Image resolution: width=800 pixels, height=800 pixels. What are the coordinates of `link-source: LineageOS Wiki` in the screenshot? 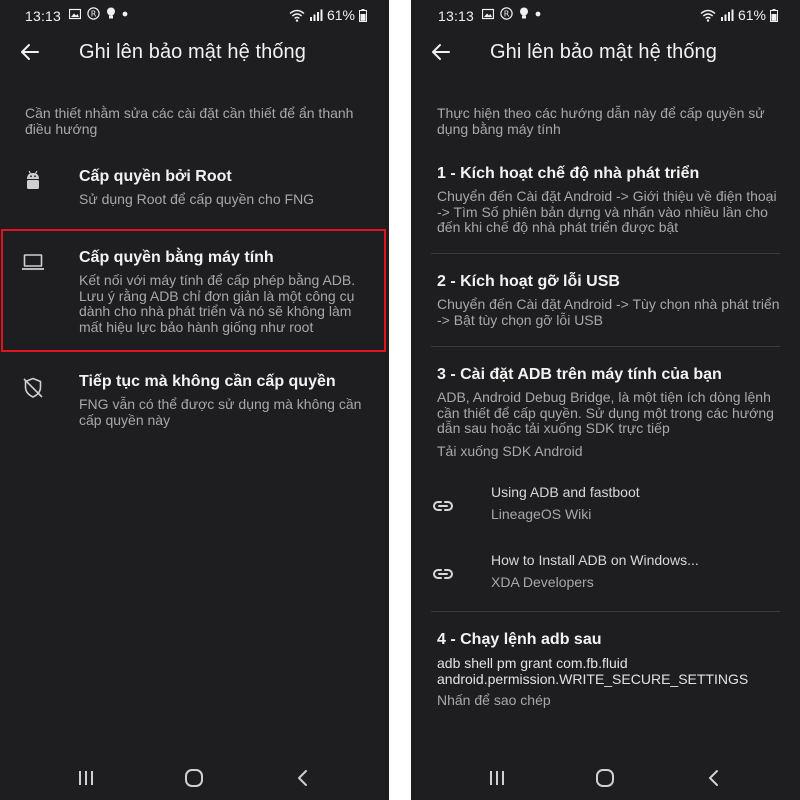 It's located at (541, 514).